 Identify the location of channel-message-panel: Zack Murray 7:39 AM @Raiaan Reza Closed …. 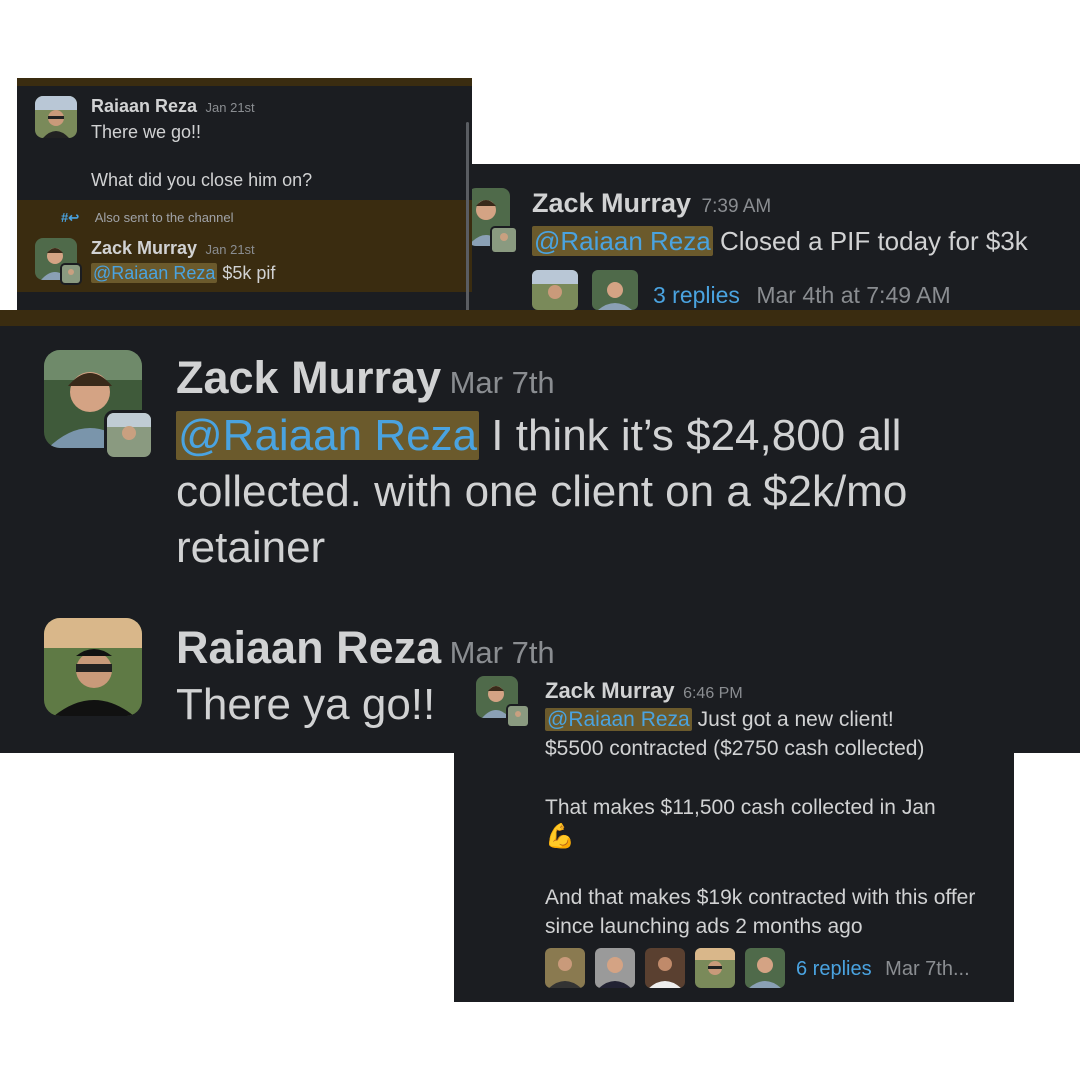
(776, 237).